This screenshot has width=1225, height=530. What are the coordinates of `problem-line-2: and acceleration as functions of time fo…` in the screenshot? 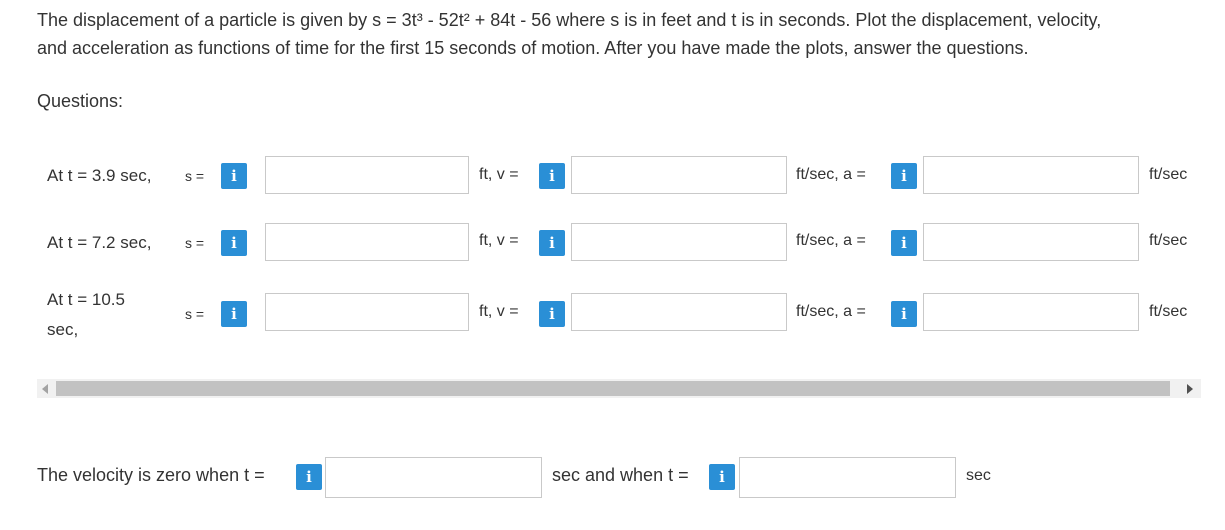 It's located at (533, 48).